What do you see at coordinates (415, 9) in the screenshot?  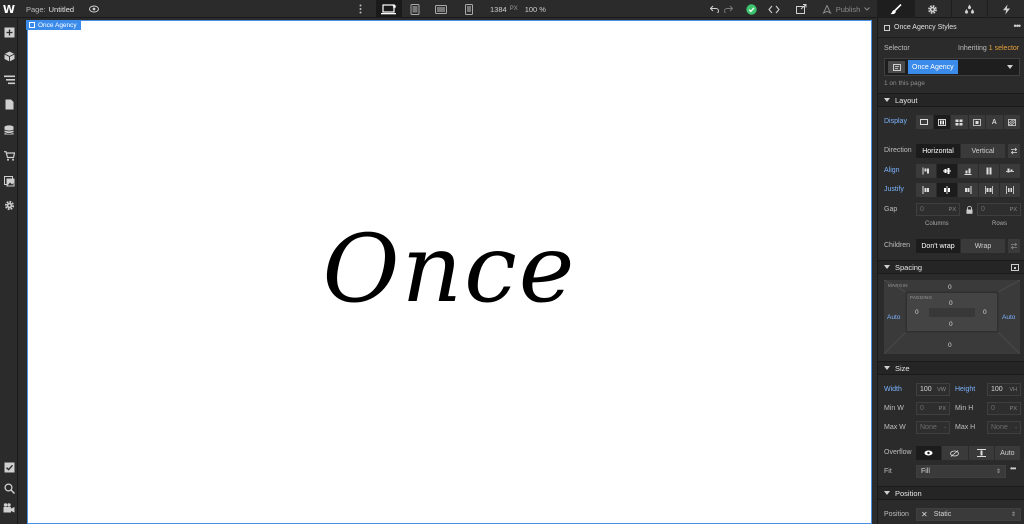 I see `tablet-breakpoint-icon` at bounding box center [415, 9].